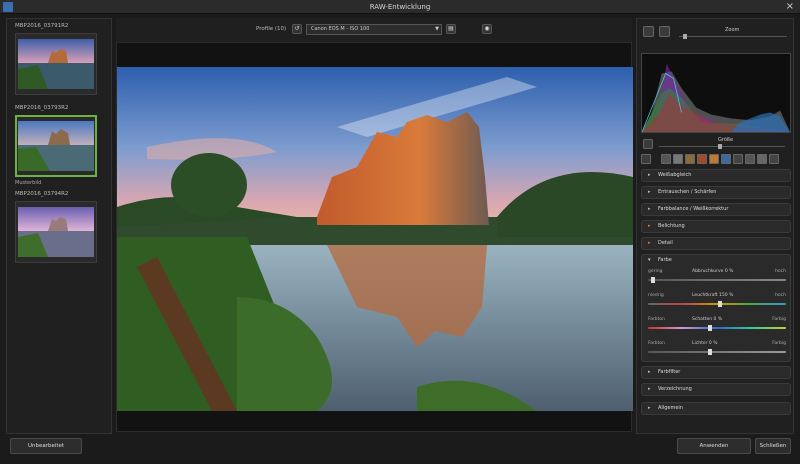 This screenshot has height=464, width=800. Describe the element at coordinates (774, 159) in the screenshot. I see `more-icon` at that location.